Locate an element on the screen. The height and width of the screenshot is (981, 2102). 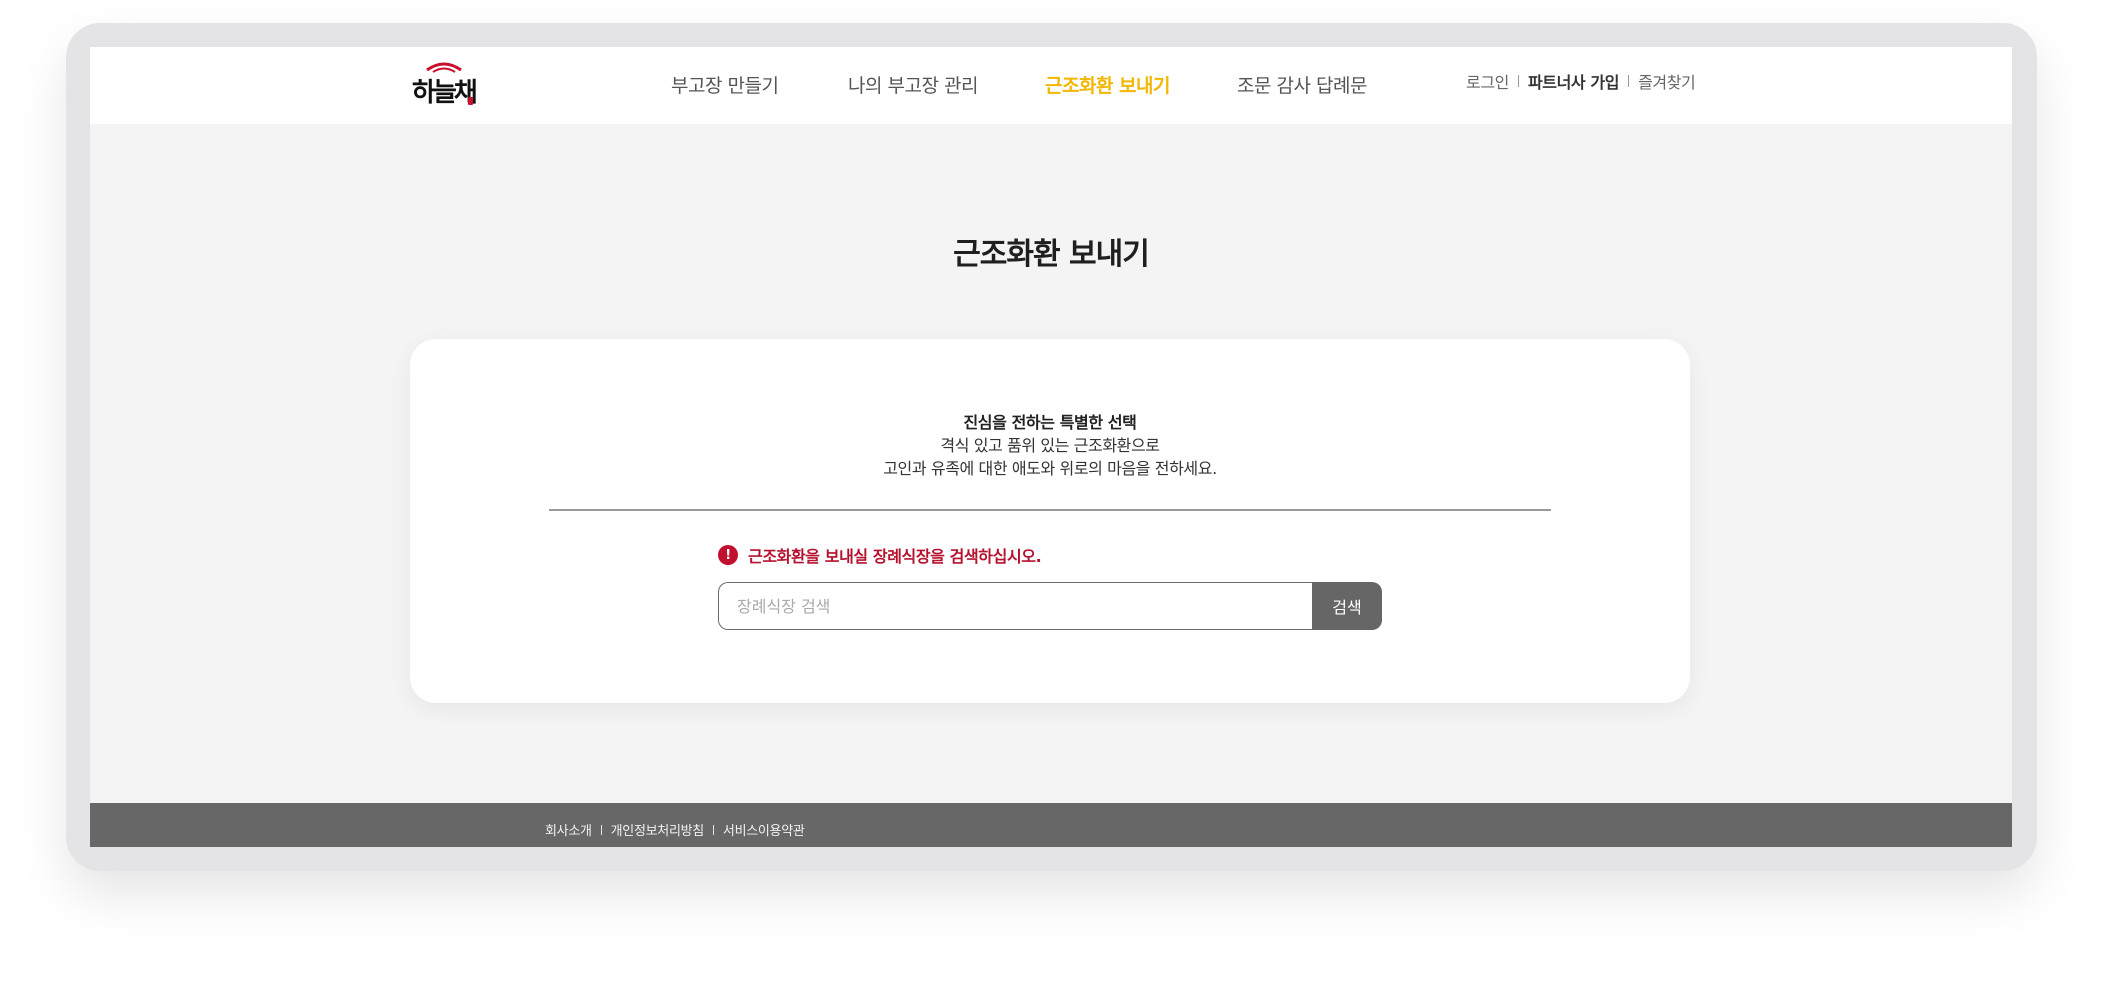
nav-item-send-wreath: 근조화환 보내기 is located at coordinates (1107, 84).